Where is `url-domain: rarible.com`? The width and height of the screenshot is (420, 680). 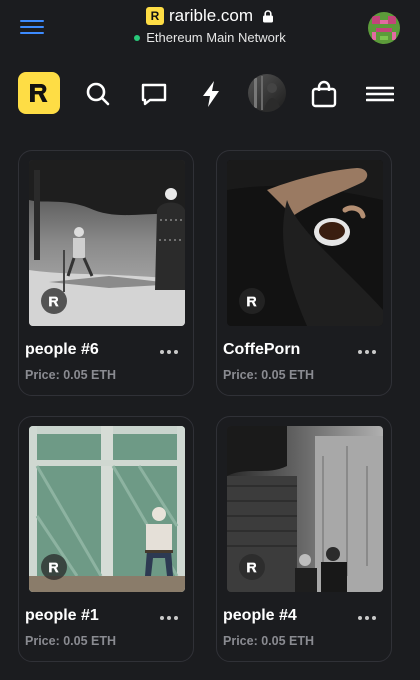
url-domain: rarible.com is located at coordinates (211, 15).